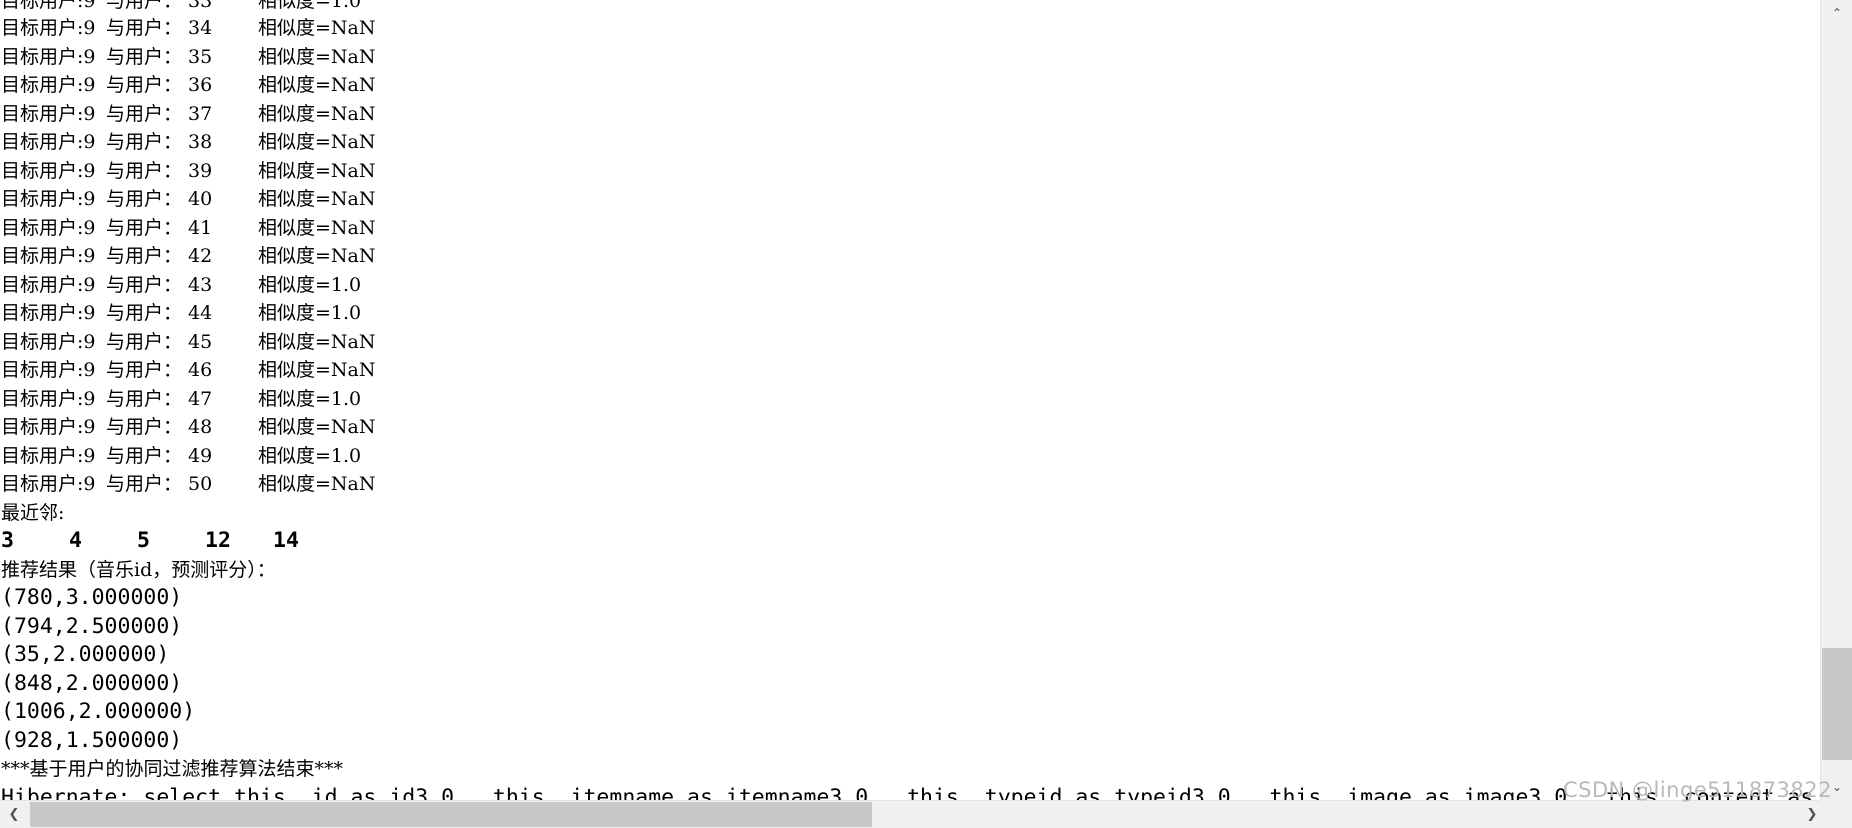 The height and width of the screenshot is (828, 1852). I want to click on similarity-row: 目标用户:9 与用户： 41 相似度=NaN, so click(910, 228).